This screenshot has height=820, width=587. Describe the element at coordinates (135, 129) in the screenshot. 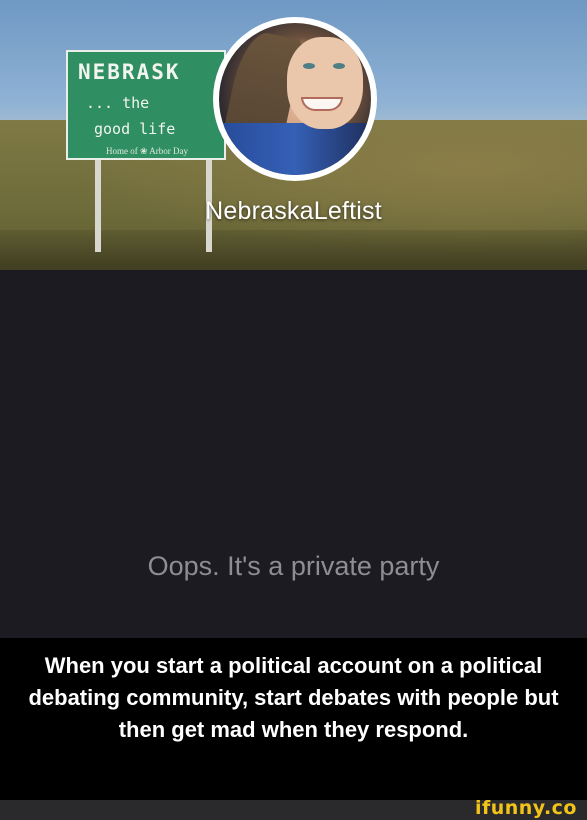

I see `sign-line-2: good life` at that location.